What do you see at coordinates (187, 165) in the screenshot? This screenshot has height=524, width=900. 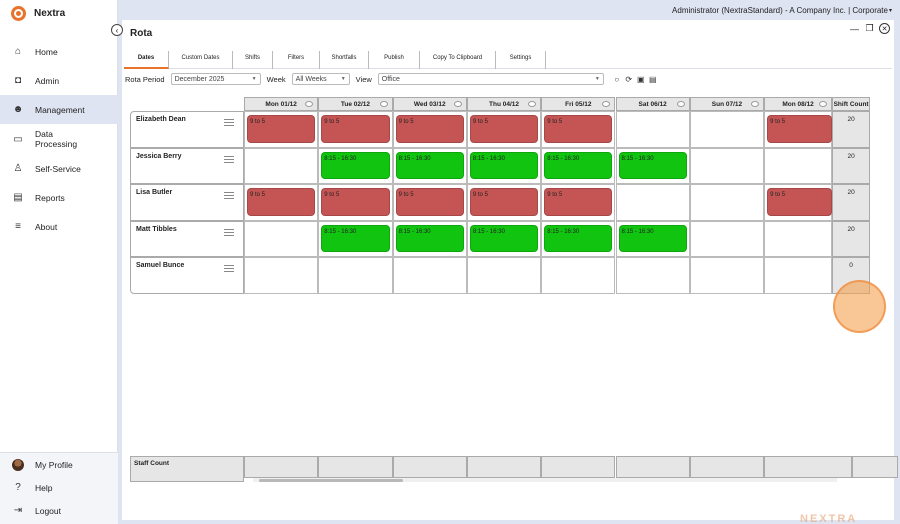 I see `staff-name-cell: Jessica Berry` at bounding box center [187, 165].